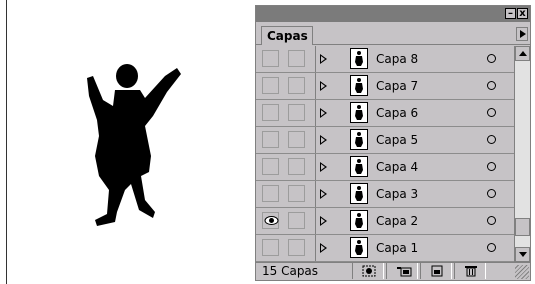  I want to click on resize-grip-icon, so click(522, 272).